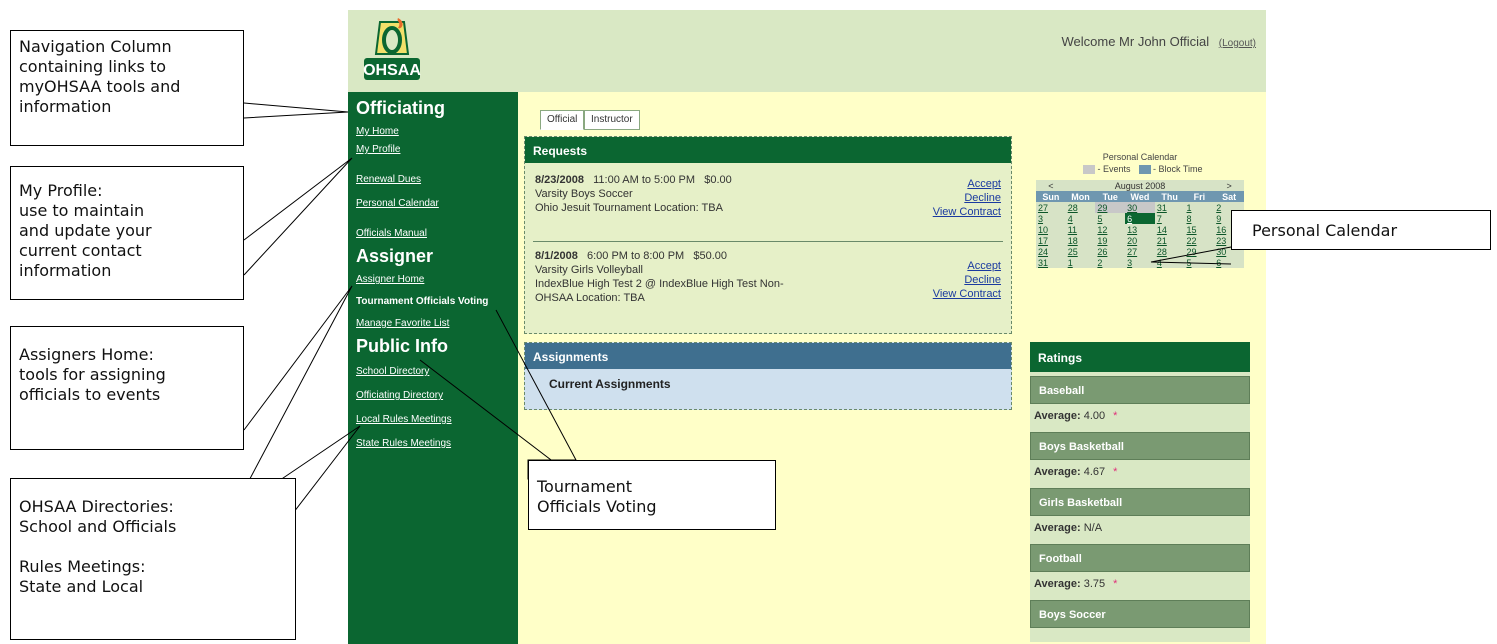 The width and height of the screenshot is (1497, 644). What do you see at coordinates (1140, 185) in the screenshot?
I see `calendar-nav-row: < August 2008 >` at bounding box center [1140, 185].